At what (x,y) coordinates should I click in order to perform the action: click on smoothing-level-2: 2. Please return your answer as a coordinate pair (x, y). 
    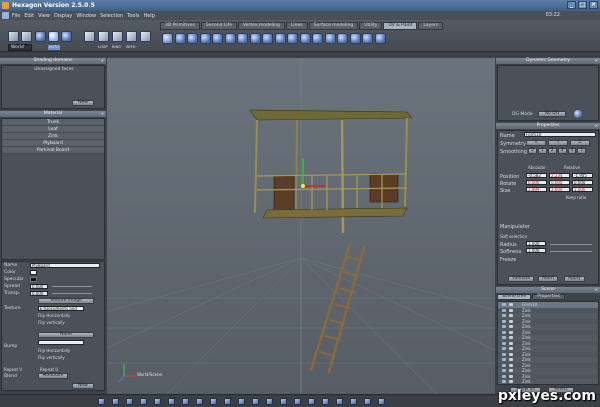
    Looking at the image, I should click on (552, 151).